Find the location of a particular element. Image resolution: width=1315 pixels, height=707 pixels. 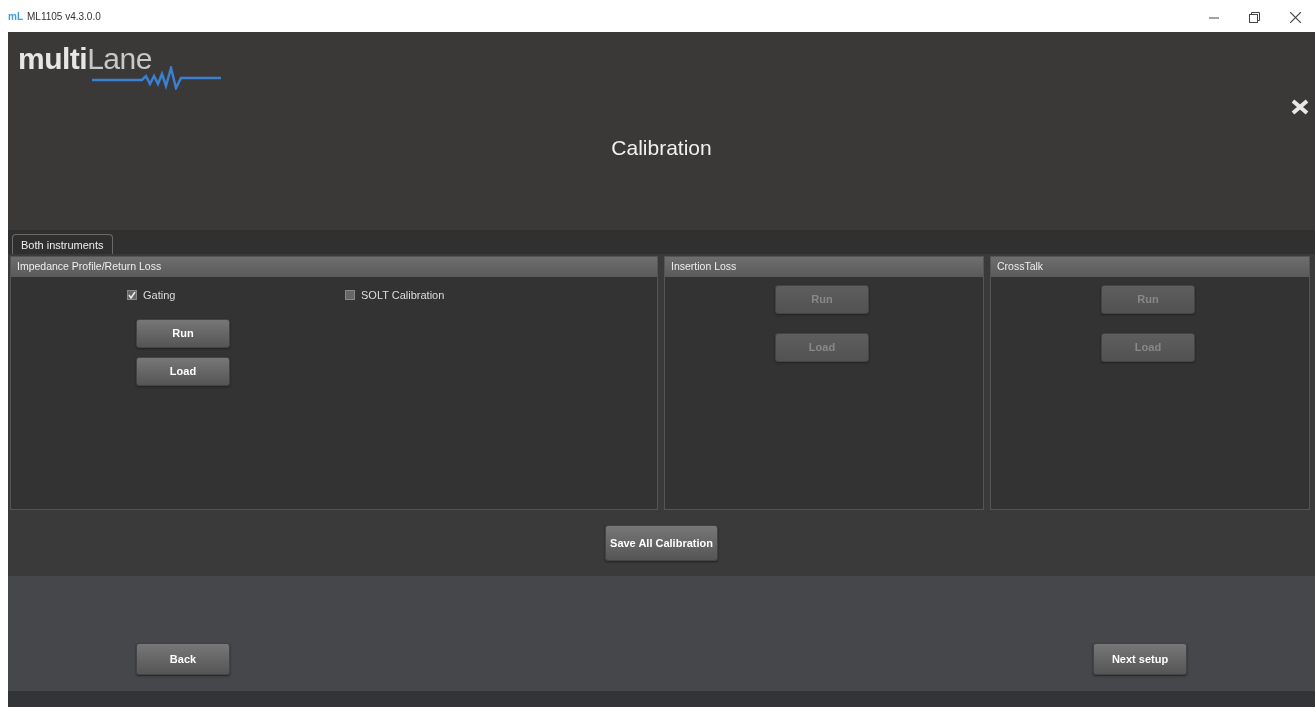

next-setup-button: Next setup is located at coordinates (1140, 659).